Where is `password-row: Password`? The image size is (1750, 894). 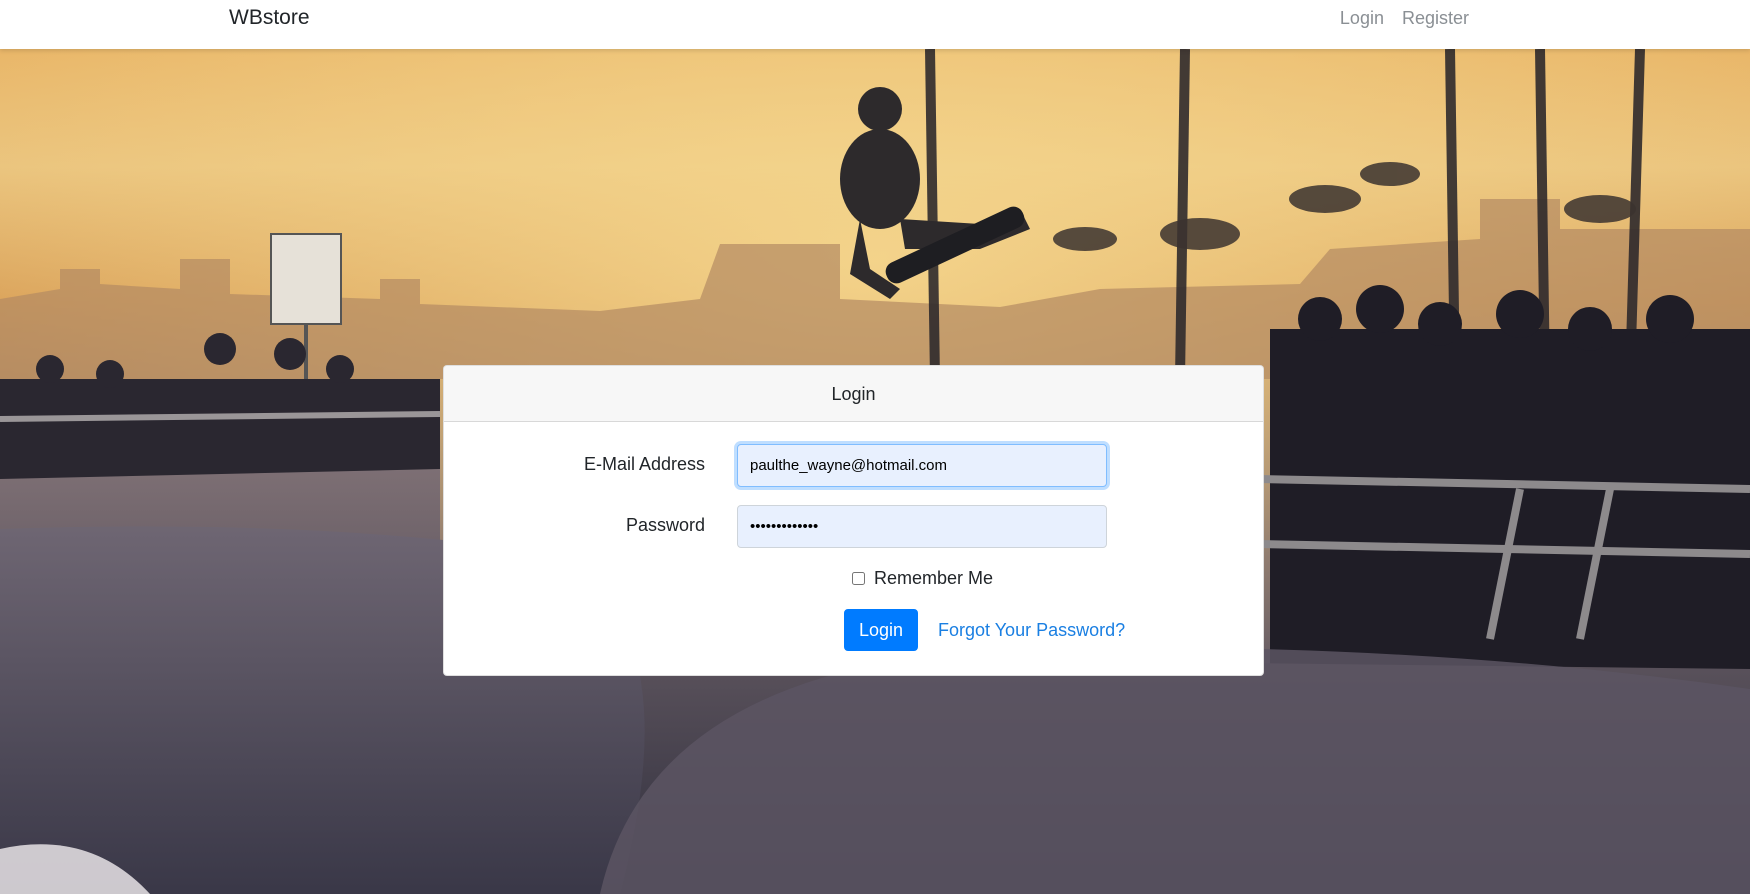 password-row: Password is located at coordinates (853, 526).